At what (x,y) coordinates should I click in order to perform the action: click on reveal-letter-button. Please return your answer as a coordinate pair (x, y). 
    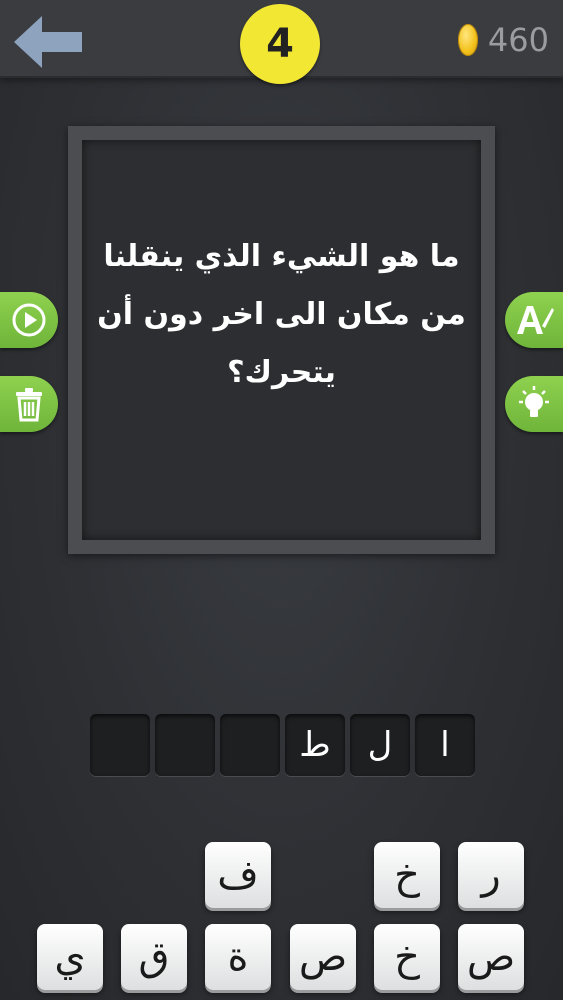
    Looking at the image, I should click on (534, 320).